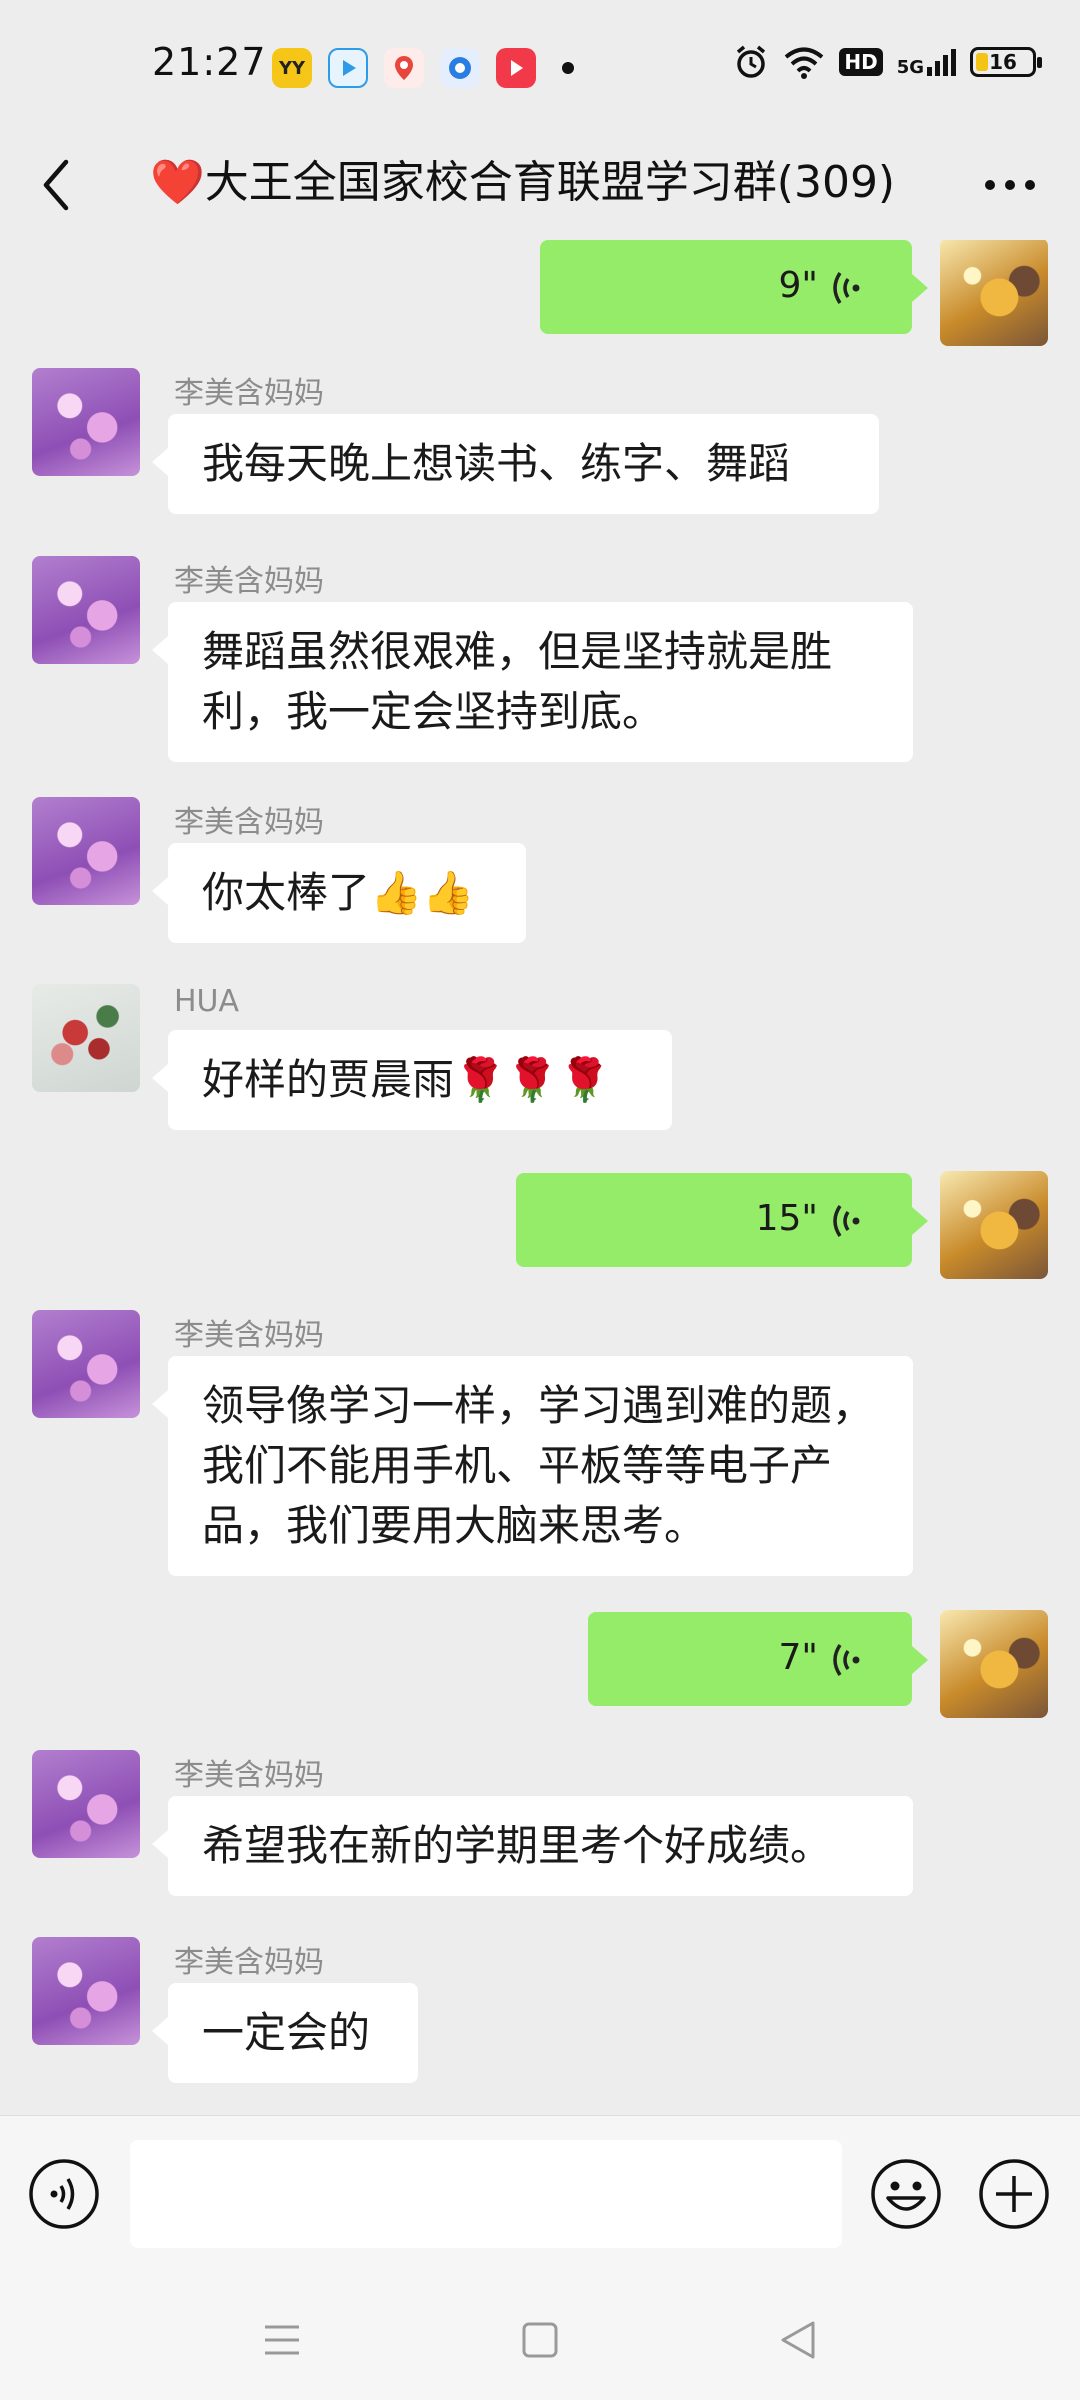 This screenshot has width=1080, height=2400. I want to click on battery-level: 16, so click(1003, 62).